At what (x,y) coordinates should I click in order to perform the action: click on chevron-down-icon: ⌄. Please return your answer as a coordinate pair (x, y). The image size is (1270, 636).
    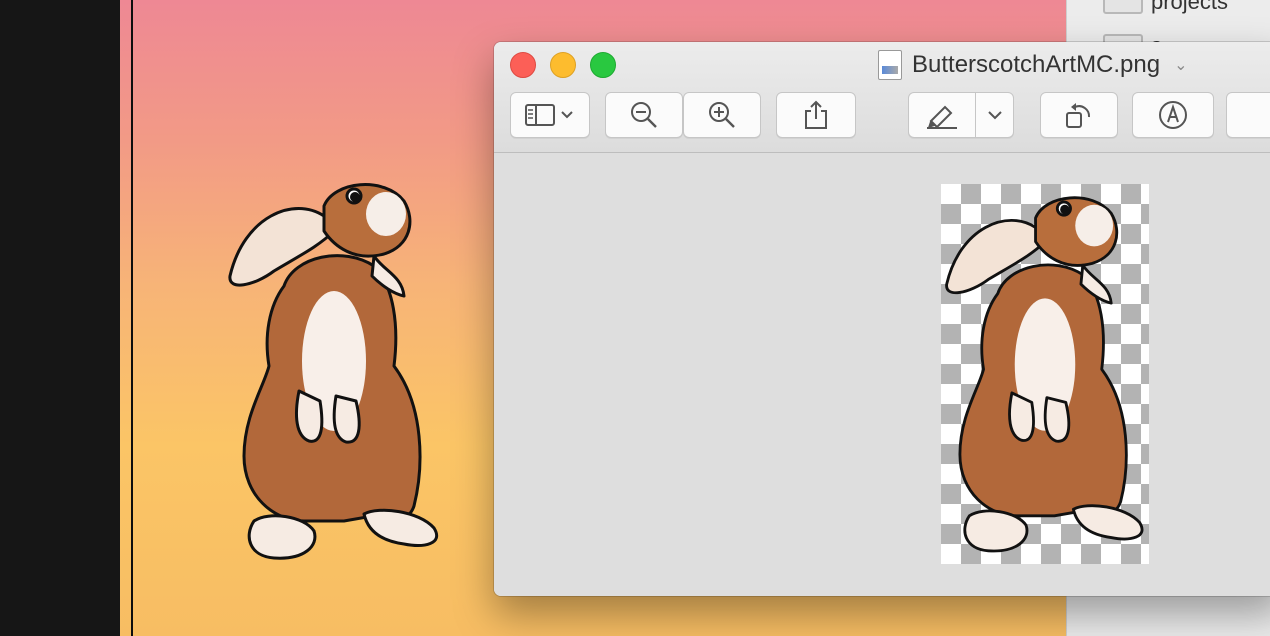
    Looking at the image, I should click on (1180, 65).